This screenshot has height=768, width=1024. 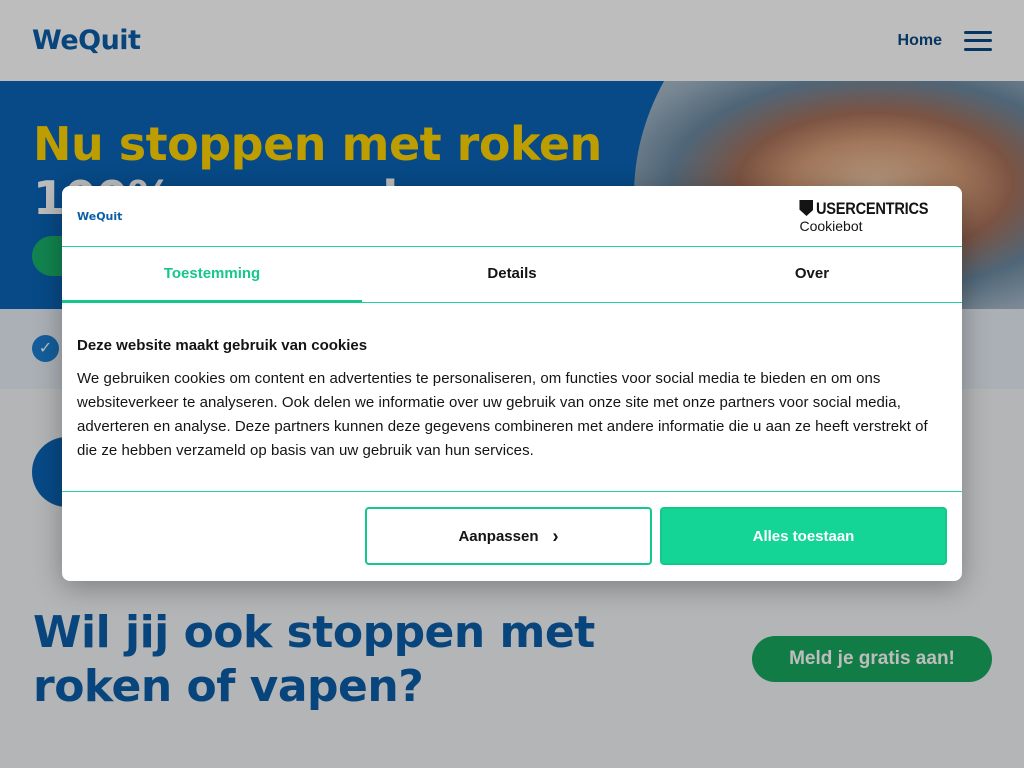 I want to click on brand-name: USERCENTRICS, so click(x=872, y=208).